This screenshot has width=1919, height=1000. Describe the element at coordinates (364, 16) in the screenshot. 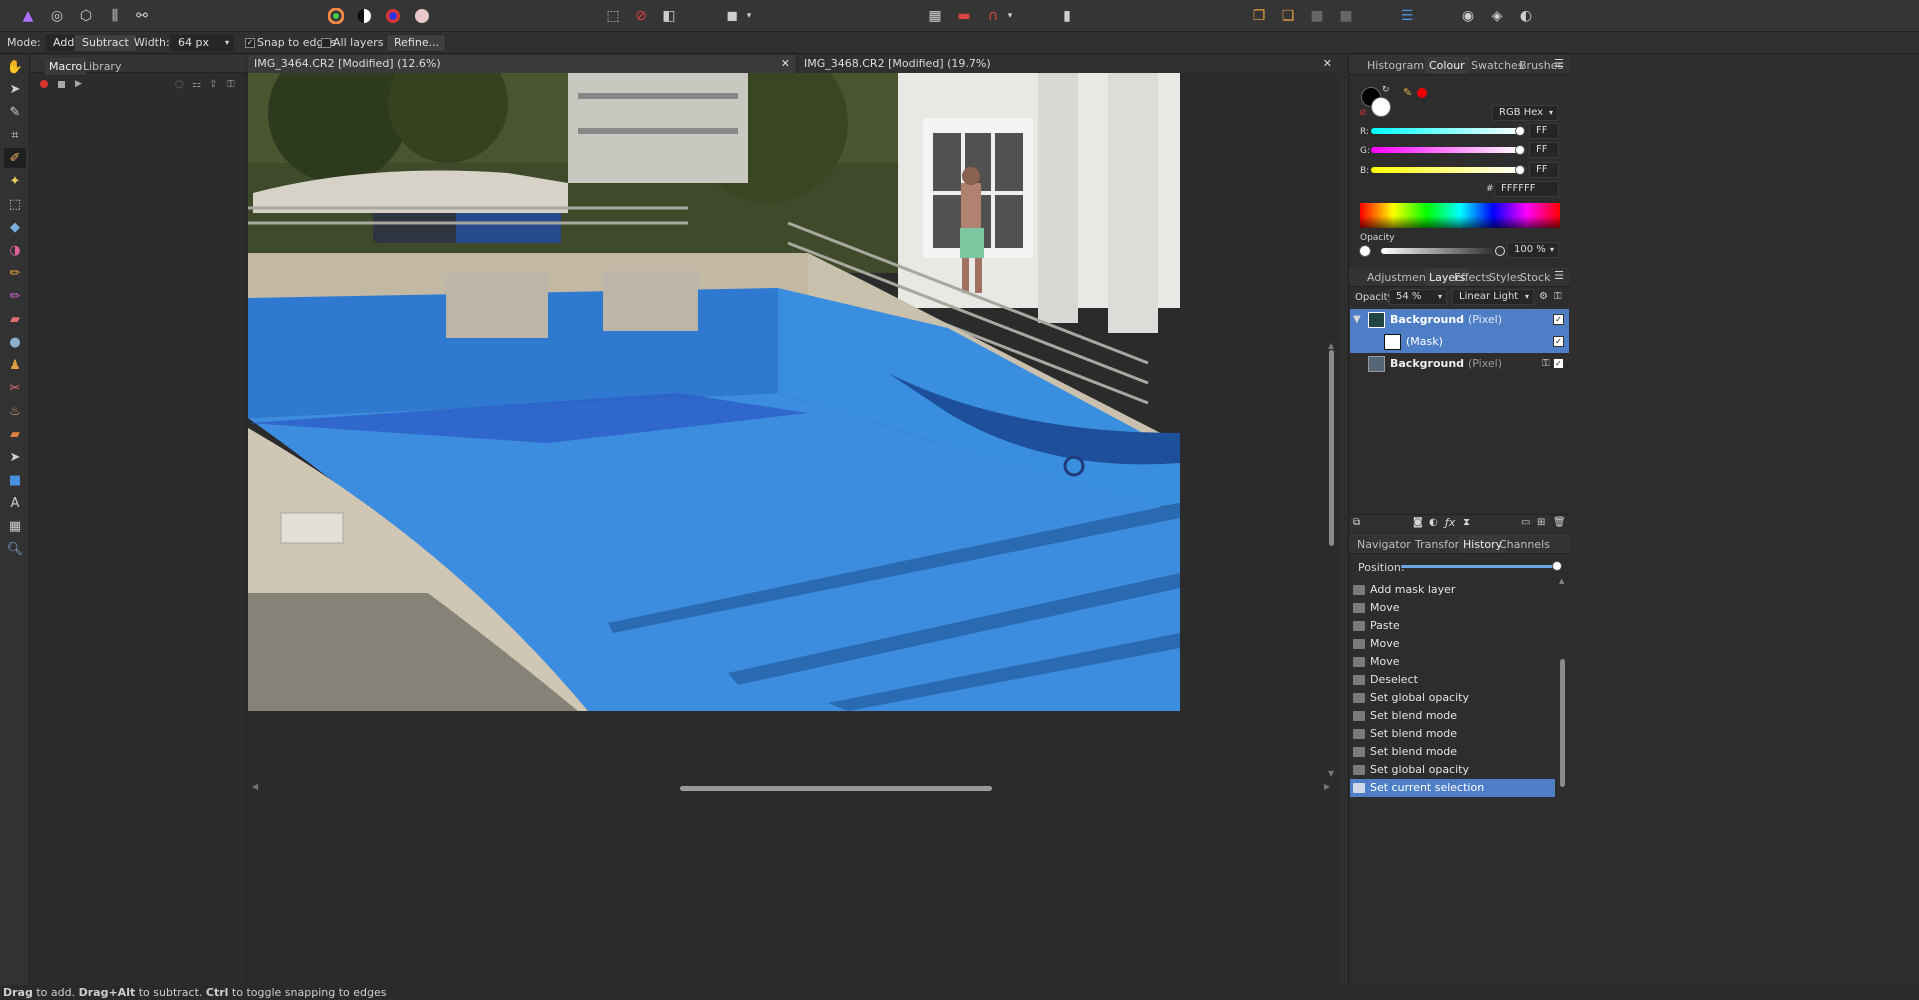

I see `auto-contrast-icon` at that location.